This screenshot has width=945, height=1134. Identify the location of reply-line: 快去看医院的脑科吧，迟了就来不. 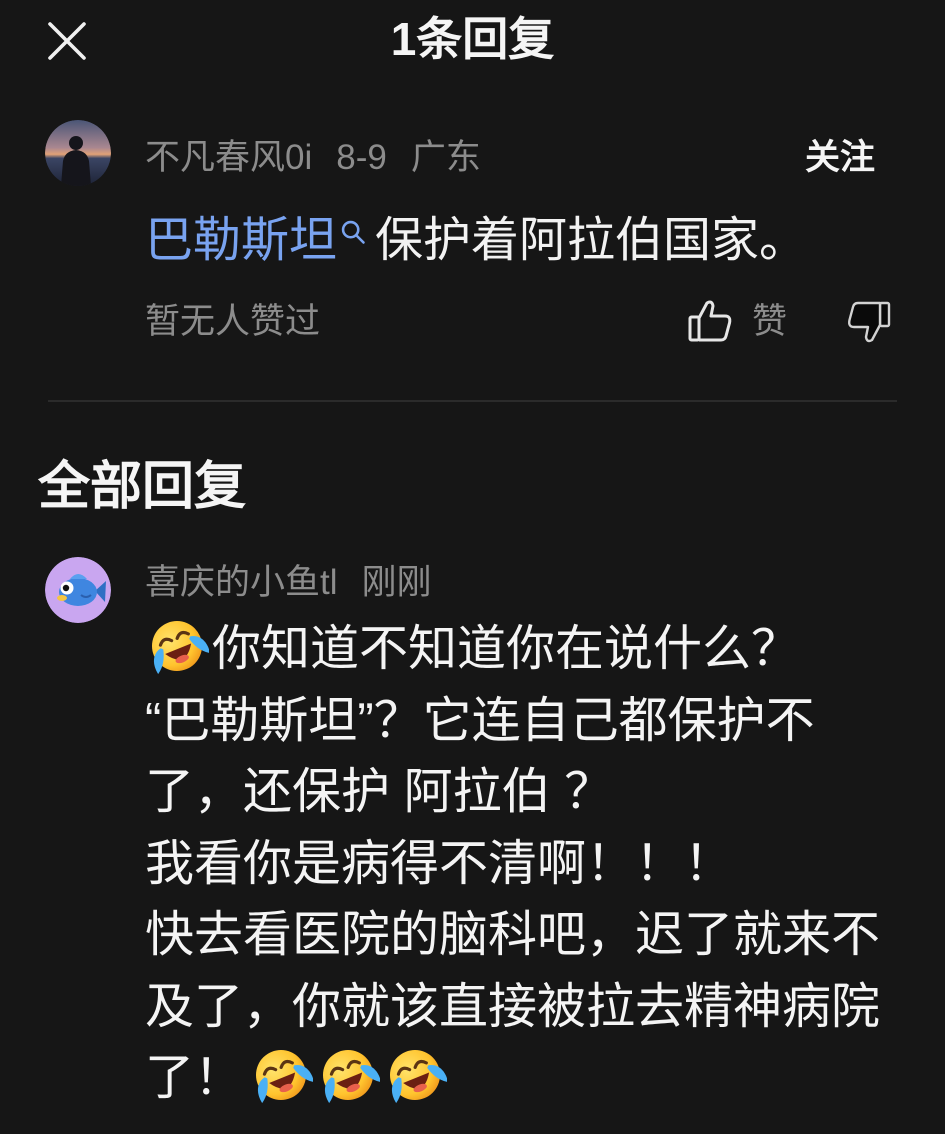
(512, 936).